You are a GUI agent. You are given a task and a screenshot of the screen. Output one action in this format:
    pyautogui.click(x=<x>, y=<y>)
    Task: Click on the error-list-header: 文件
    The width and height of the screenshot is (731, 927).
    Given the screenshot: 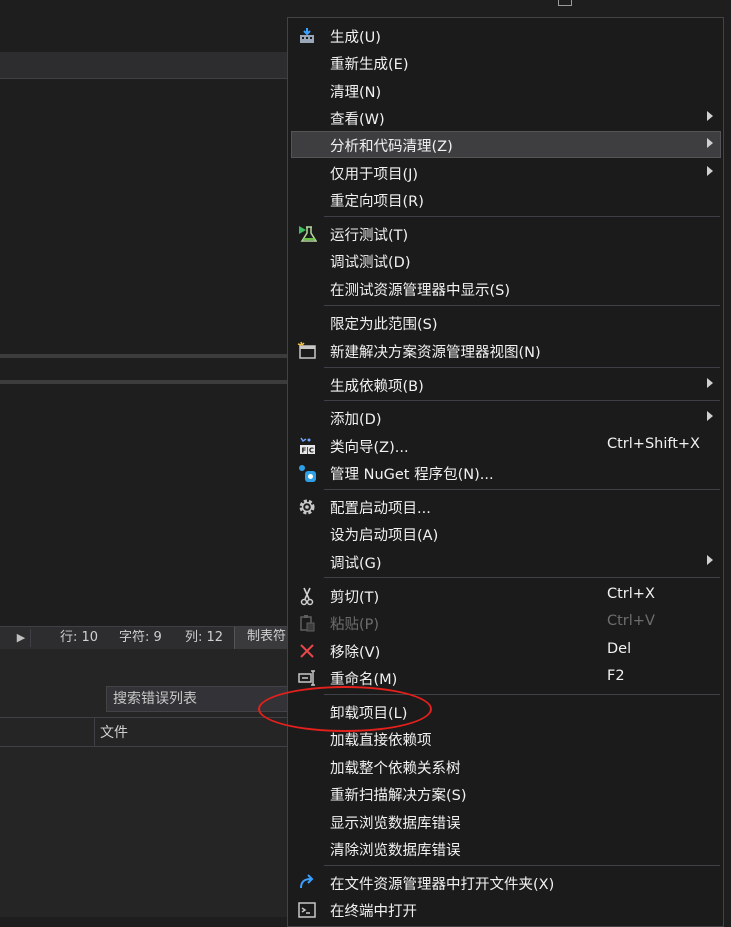 What is the action you would take?
    pyautogui.click(x=145, y=732)
    